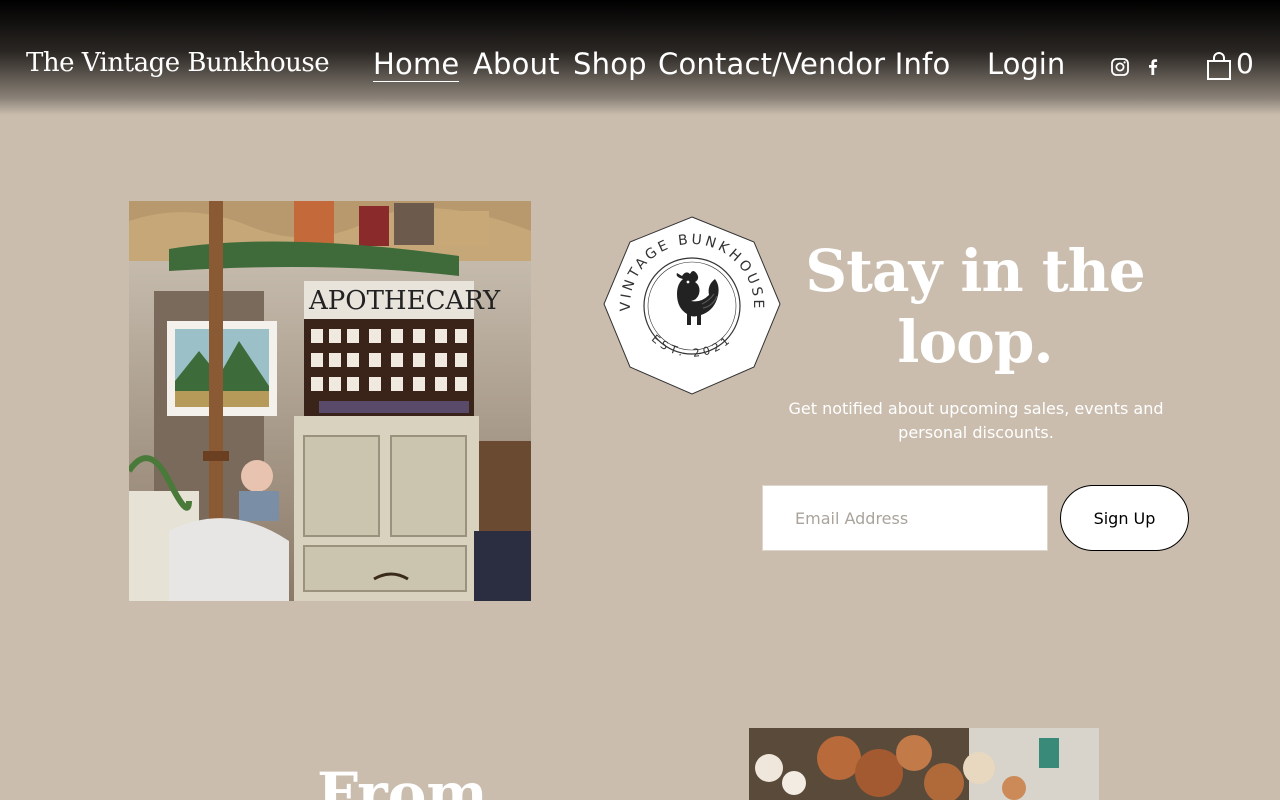 The image size is (1280, 800). I want to click on cart-button: 0, so click(1232, 65).